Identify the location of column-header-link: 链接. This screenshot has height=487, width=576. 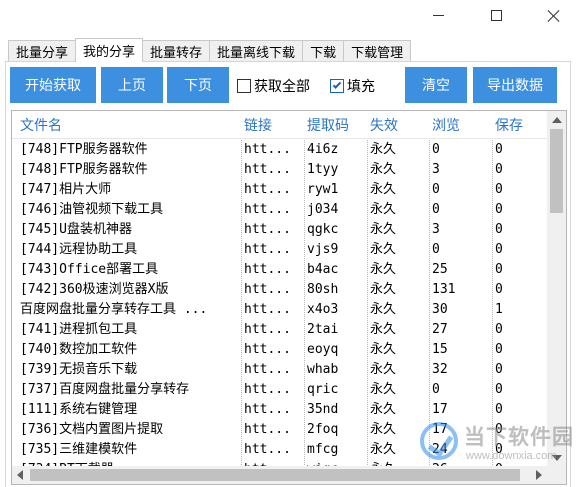
(258, 125).